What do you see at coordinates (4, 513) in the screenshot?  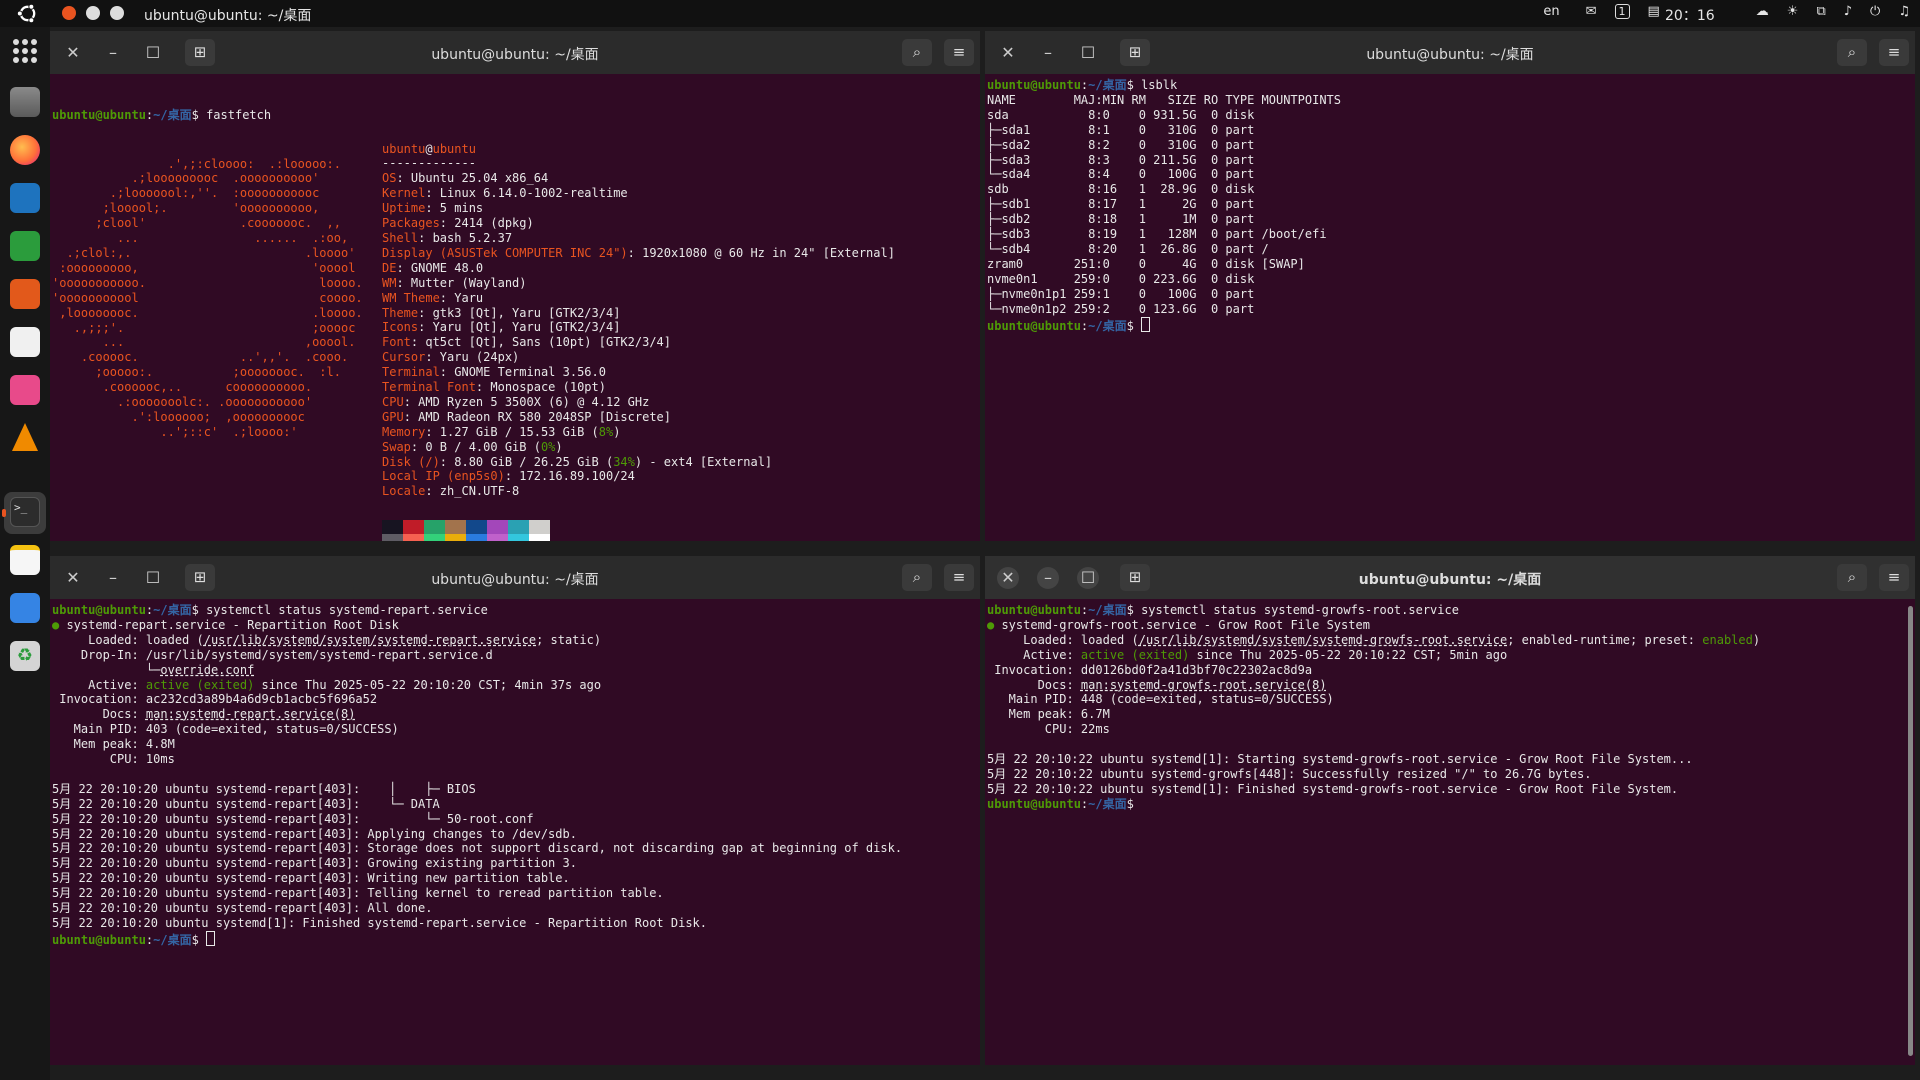 I see `running-indicator` at bounding box center [4, 513].